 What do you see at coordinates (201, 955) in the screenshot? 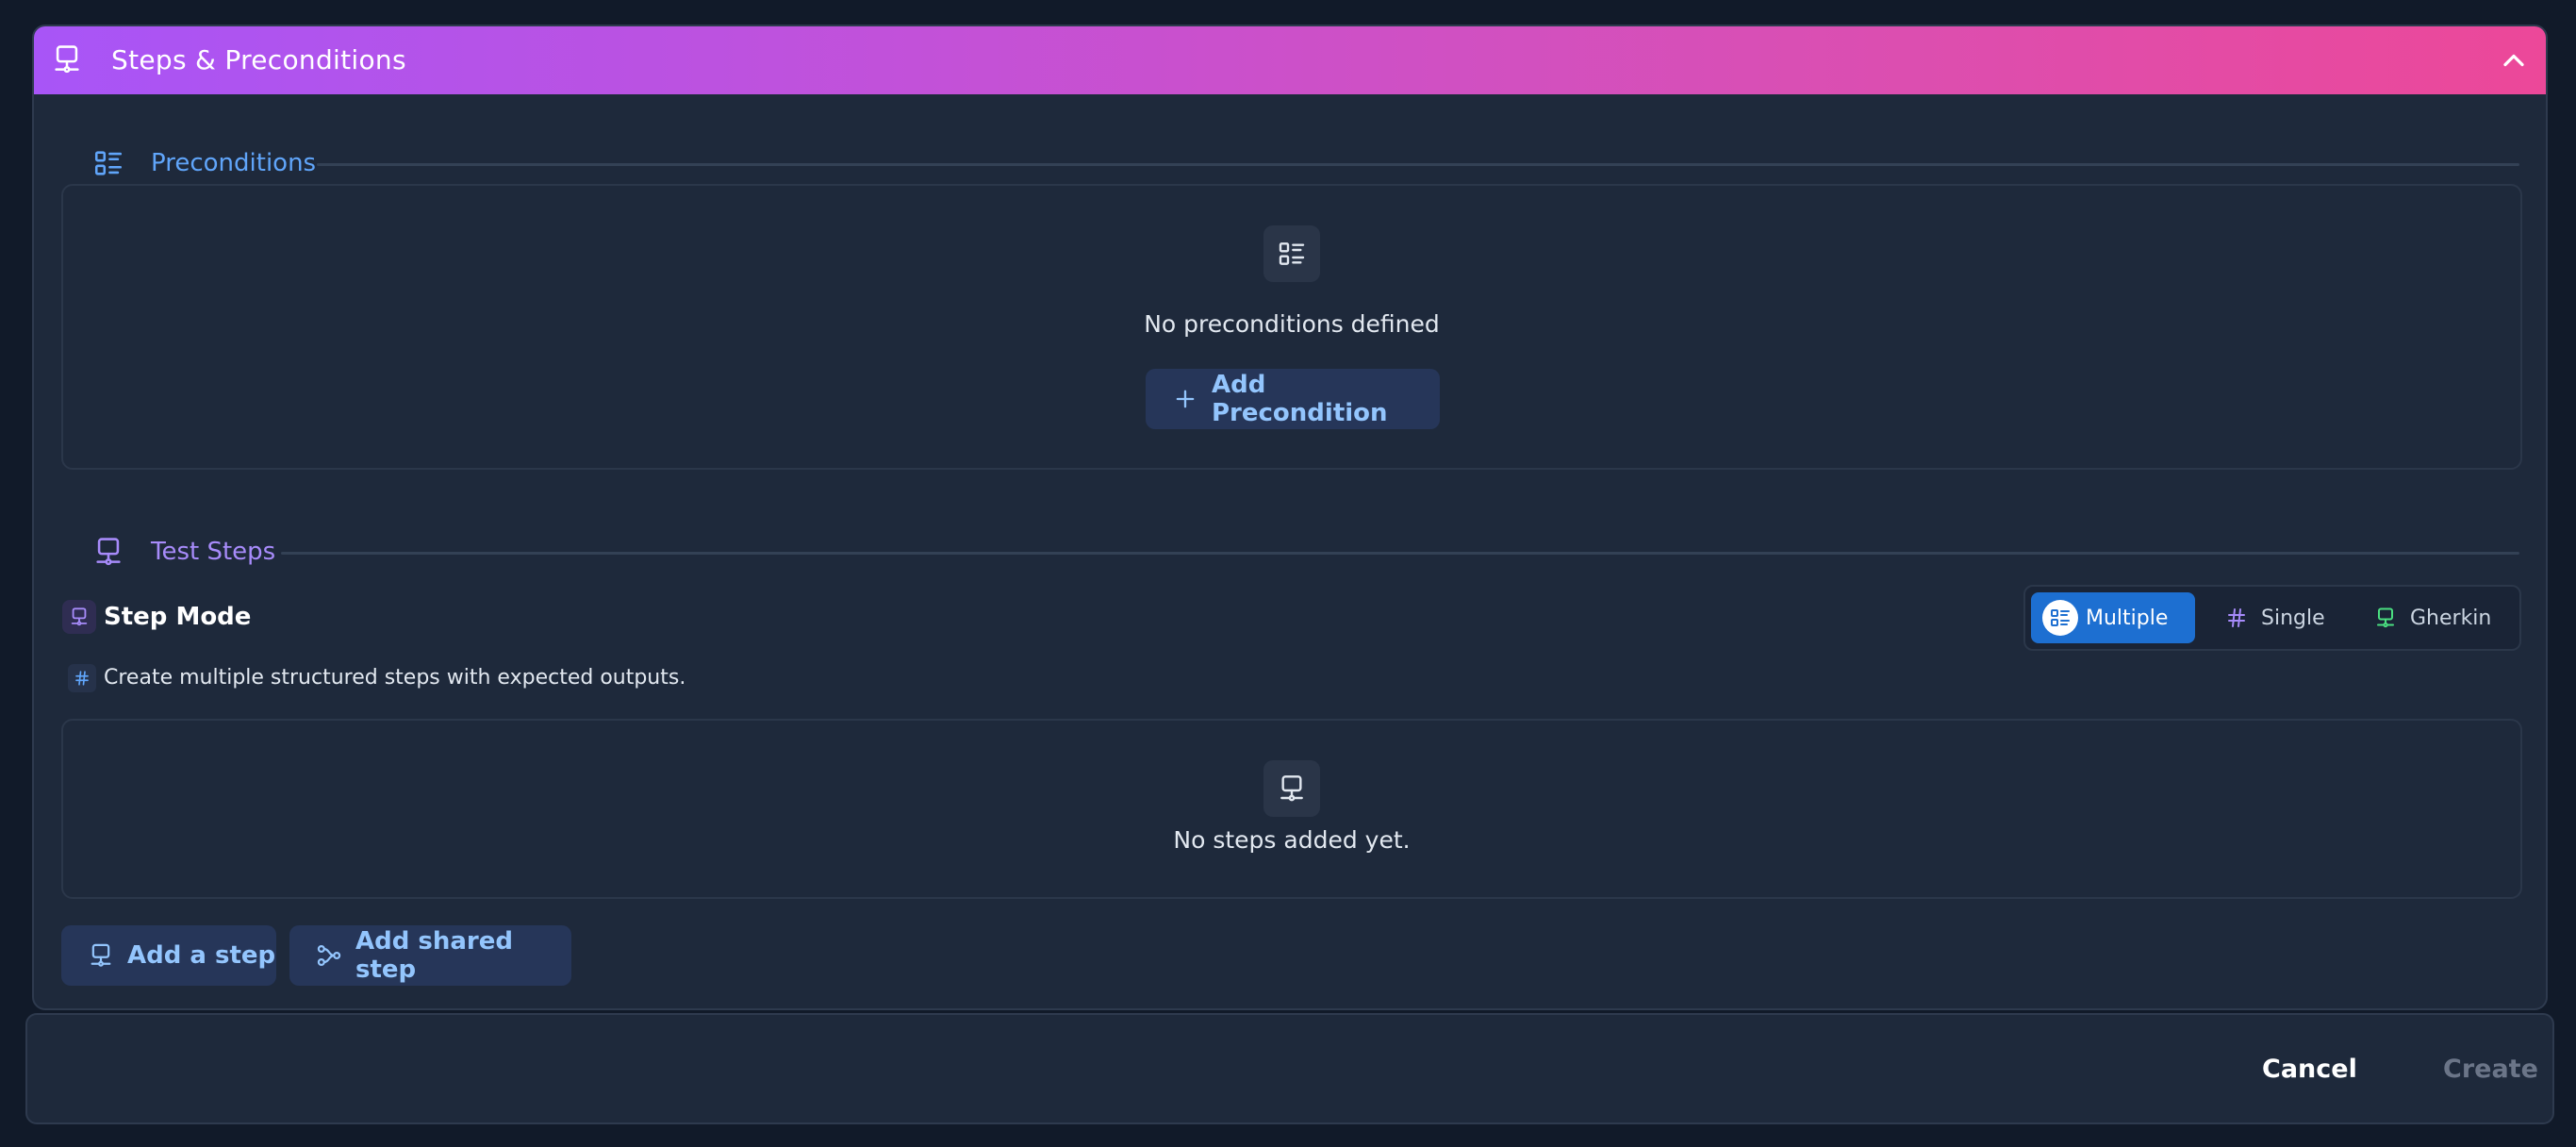
I see `add-step-label: Add a step` at bounding box center [201, 955].